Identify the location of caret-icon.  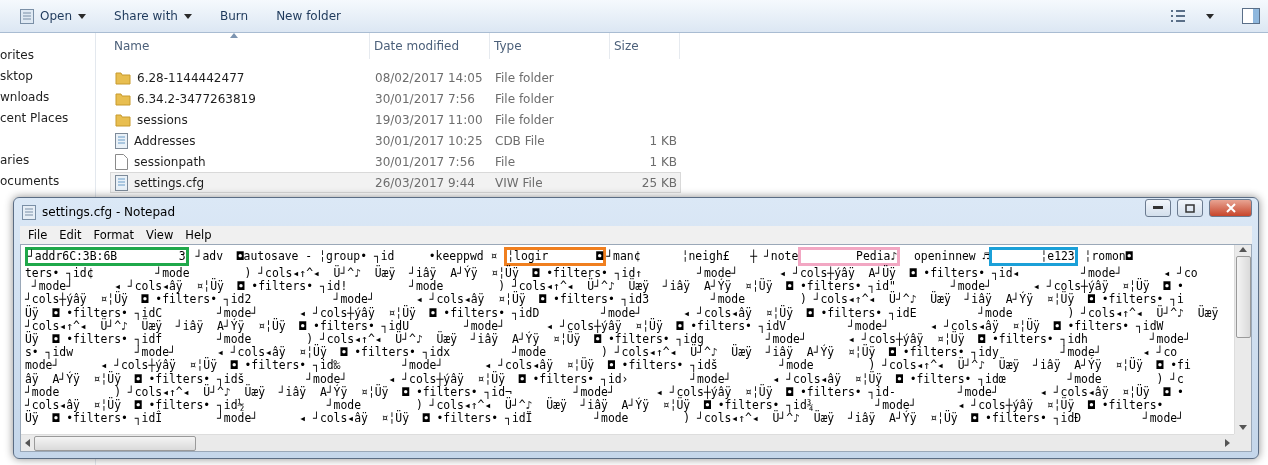
(1210, 16).